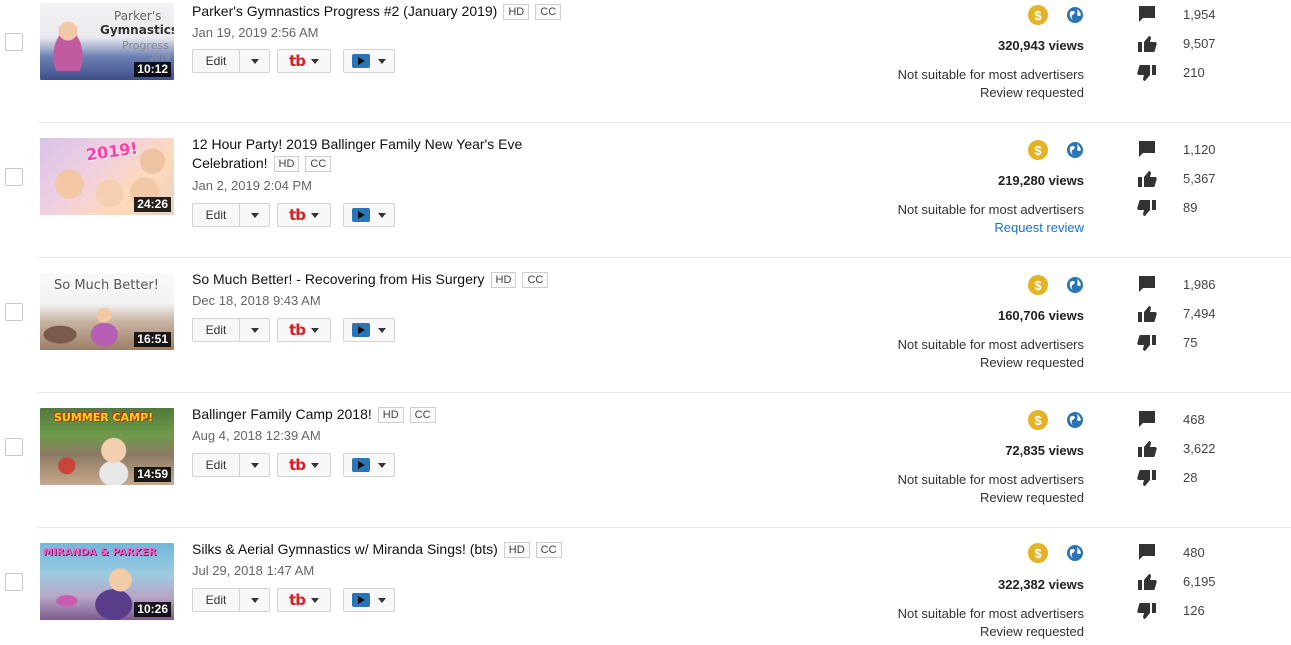 Image resolution: width=1291 pixels, height=645 pixels. I want to click on video-title: Ballinger Family Camp 2018! HD CC, so click(392, 414).